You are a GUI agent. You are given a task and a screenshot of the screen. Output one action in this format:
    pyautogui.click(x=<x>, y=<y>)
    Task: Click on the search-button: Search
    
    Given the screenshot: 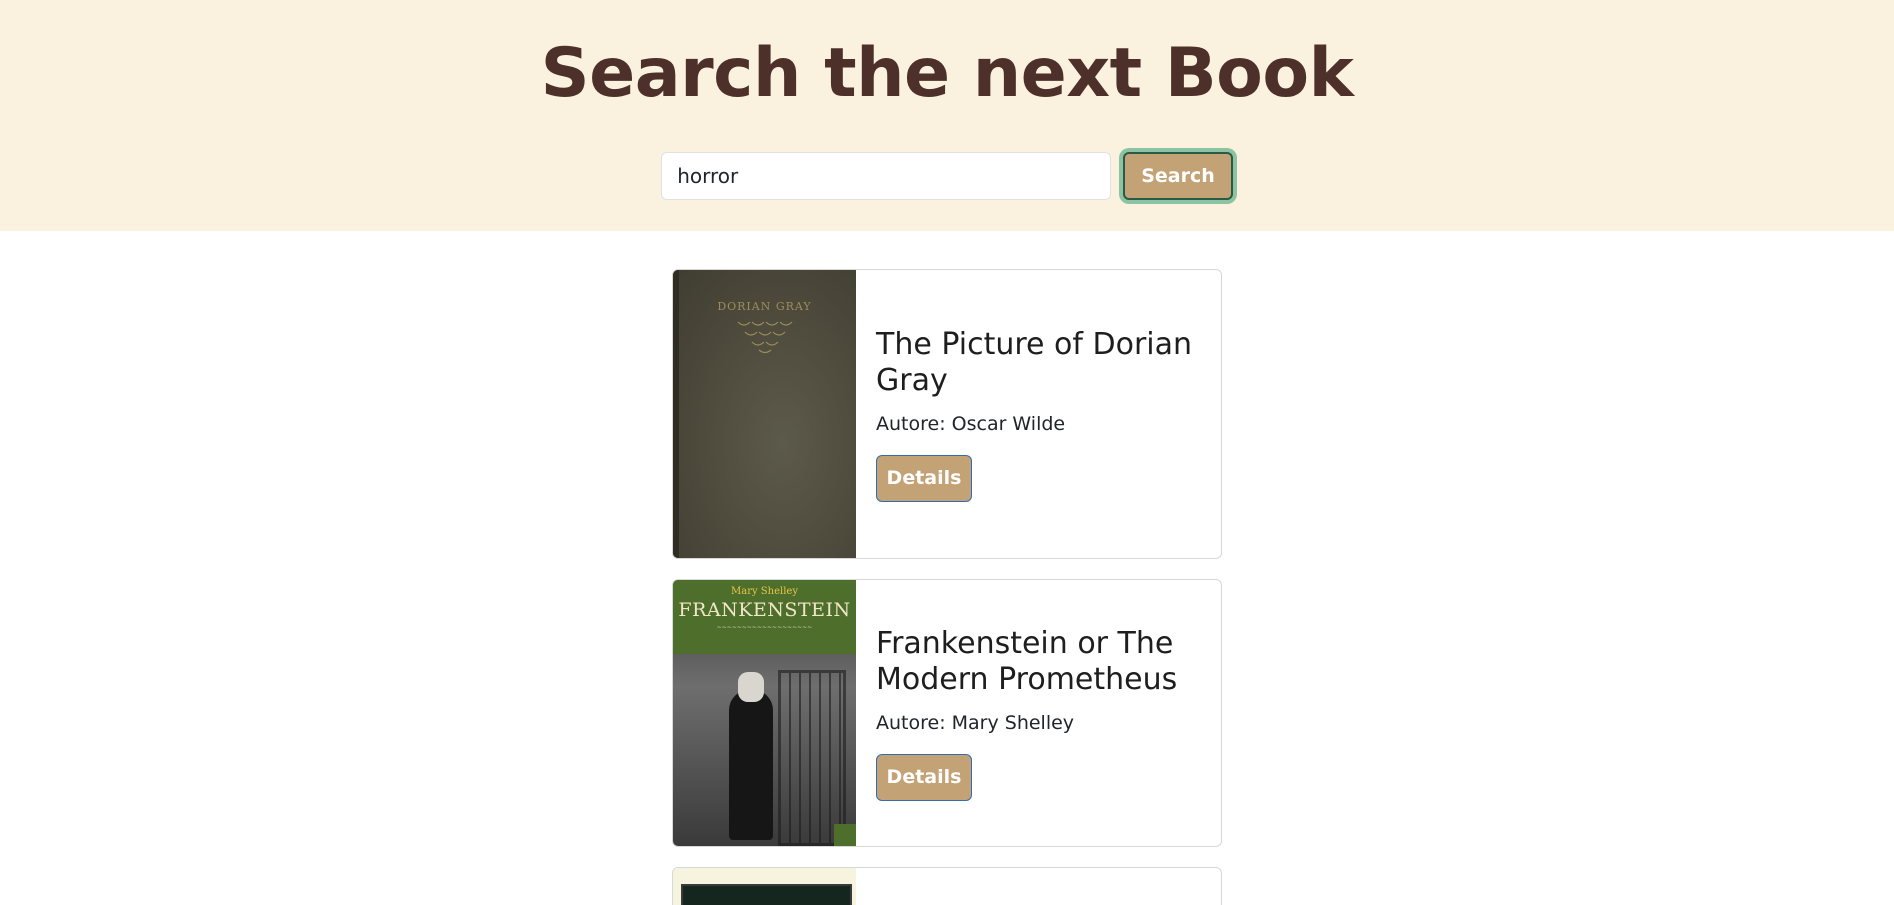 What is the action you would take?
    pyautogui.click(x=1178, y=176)
    